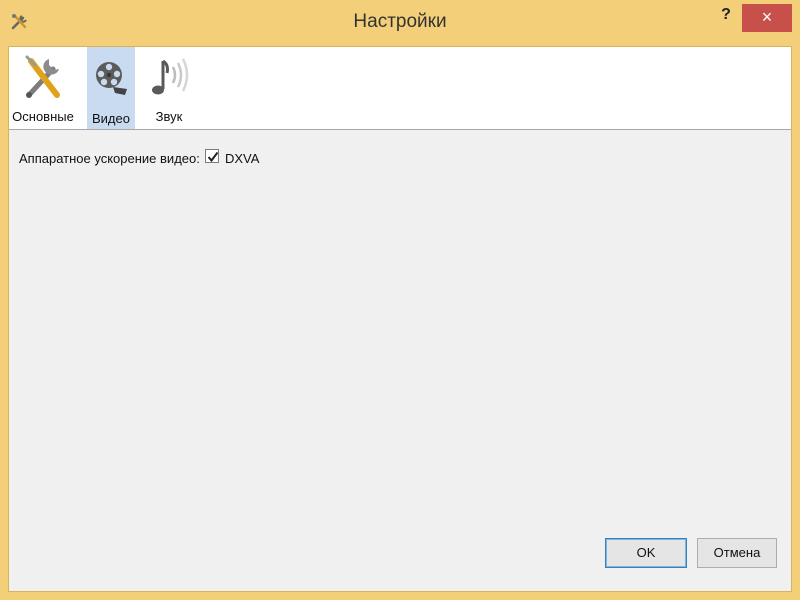 The image size is (800, 600). What do you see at coordinates (242, 158) in the screenshot?
I see `dxva-label: DXVA` at bounding box center [242, 158].